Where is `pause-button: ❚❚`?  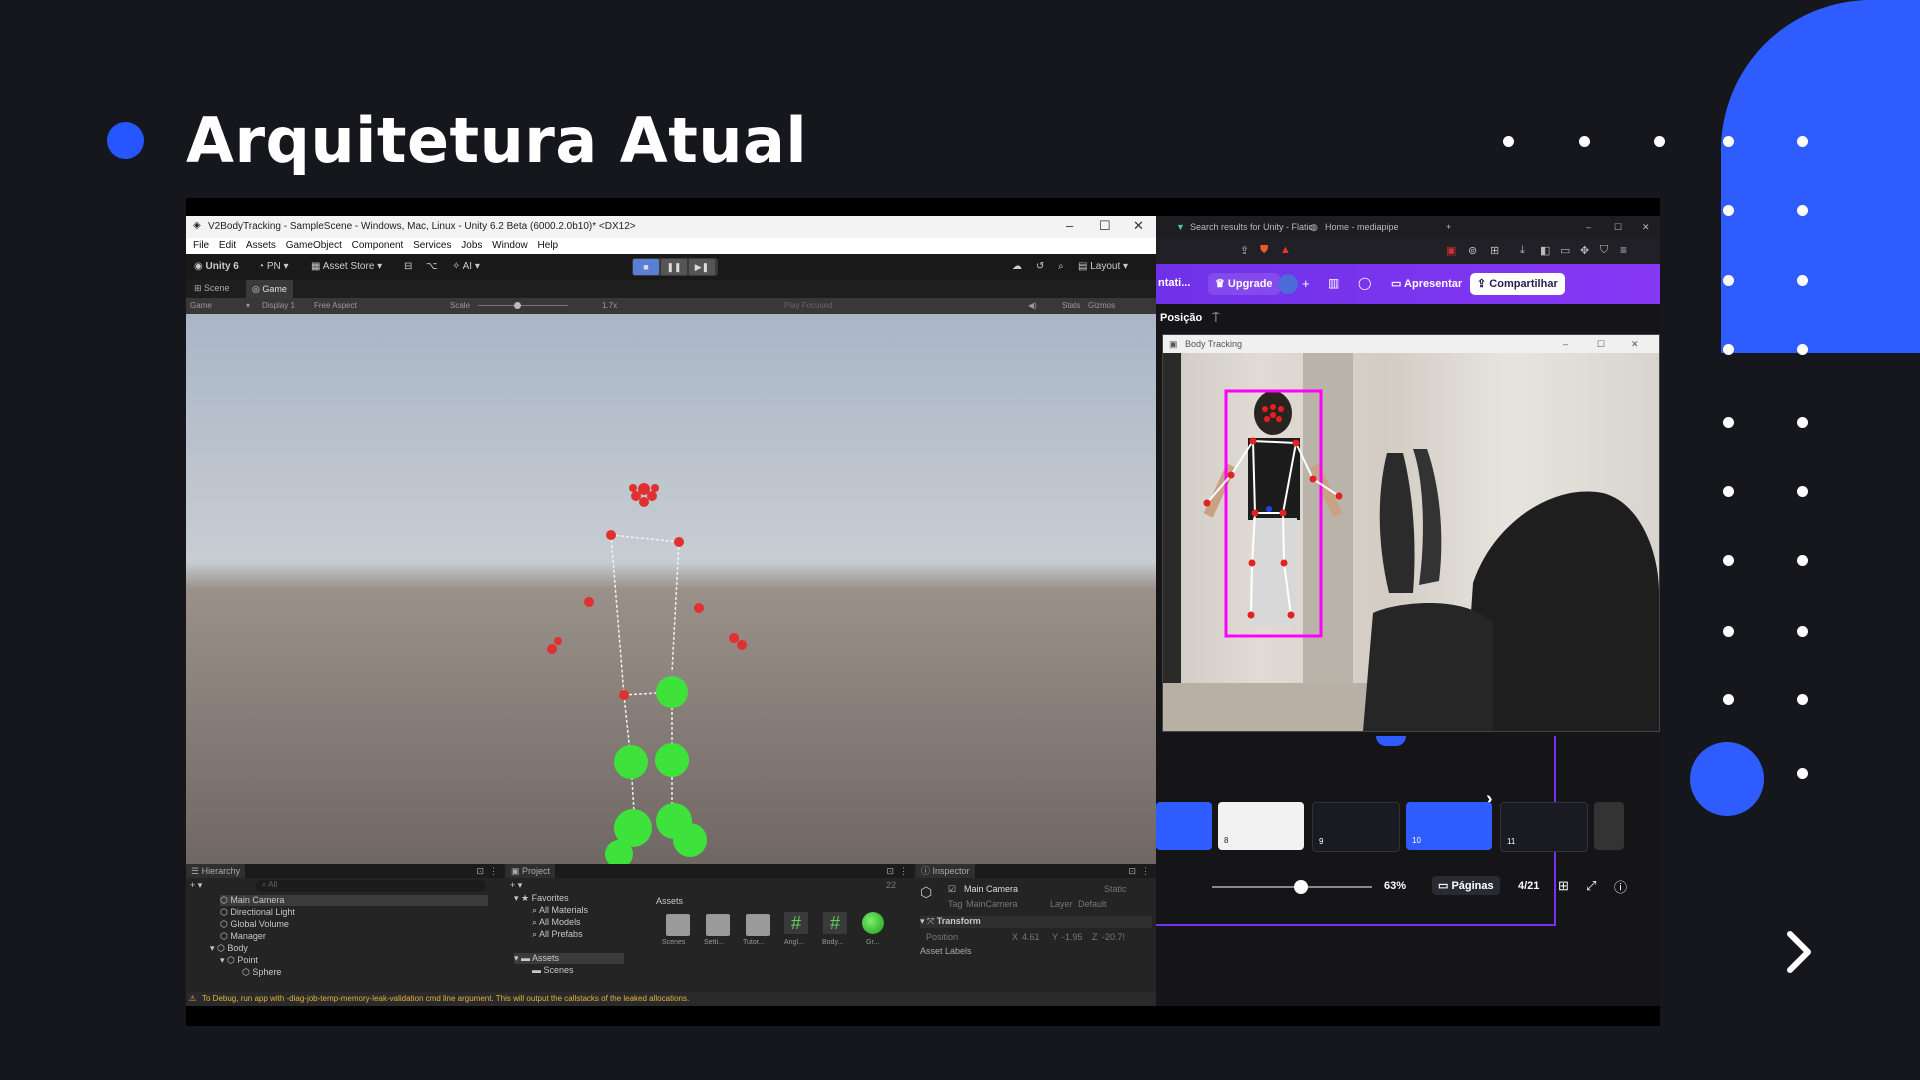 pause-button: ❚❚ is located at coordinates (674, 267).